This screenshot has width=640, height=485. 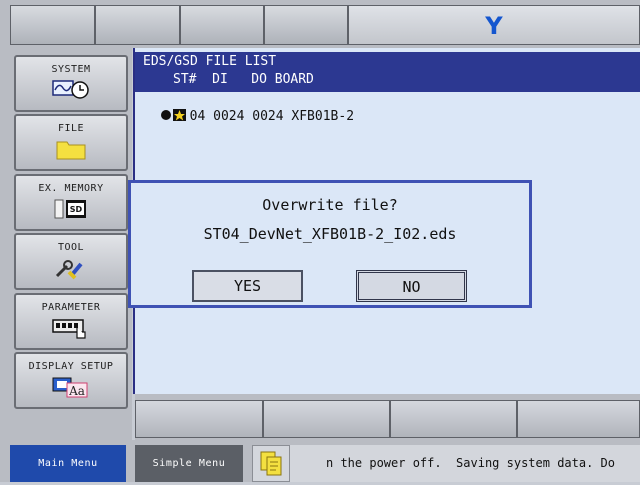 What do you see at coordinates (249, 108) in the screenshot?
I see `file-list-row: 04 0024 0024 XFB01B-2` at bounding box center [249, 108].